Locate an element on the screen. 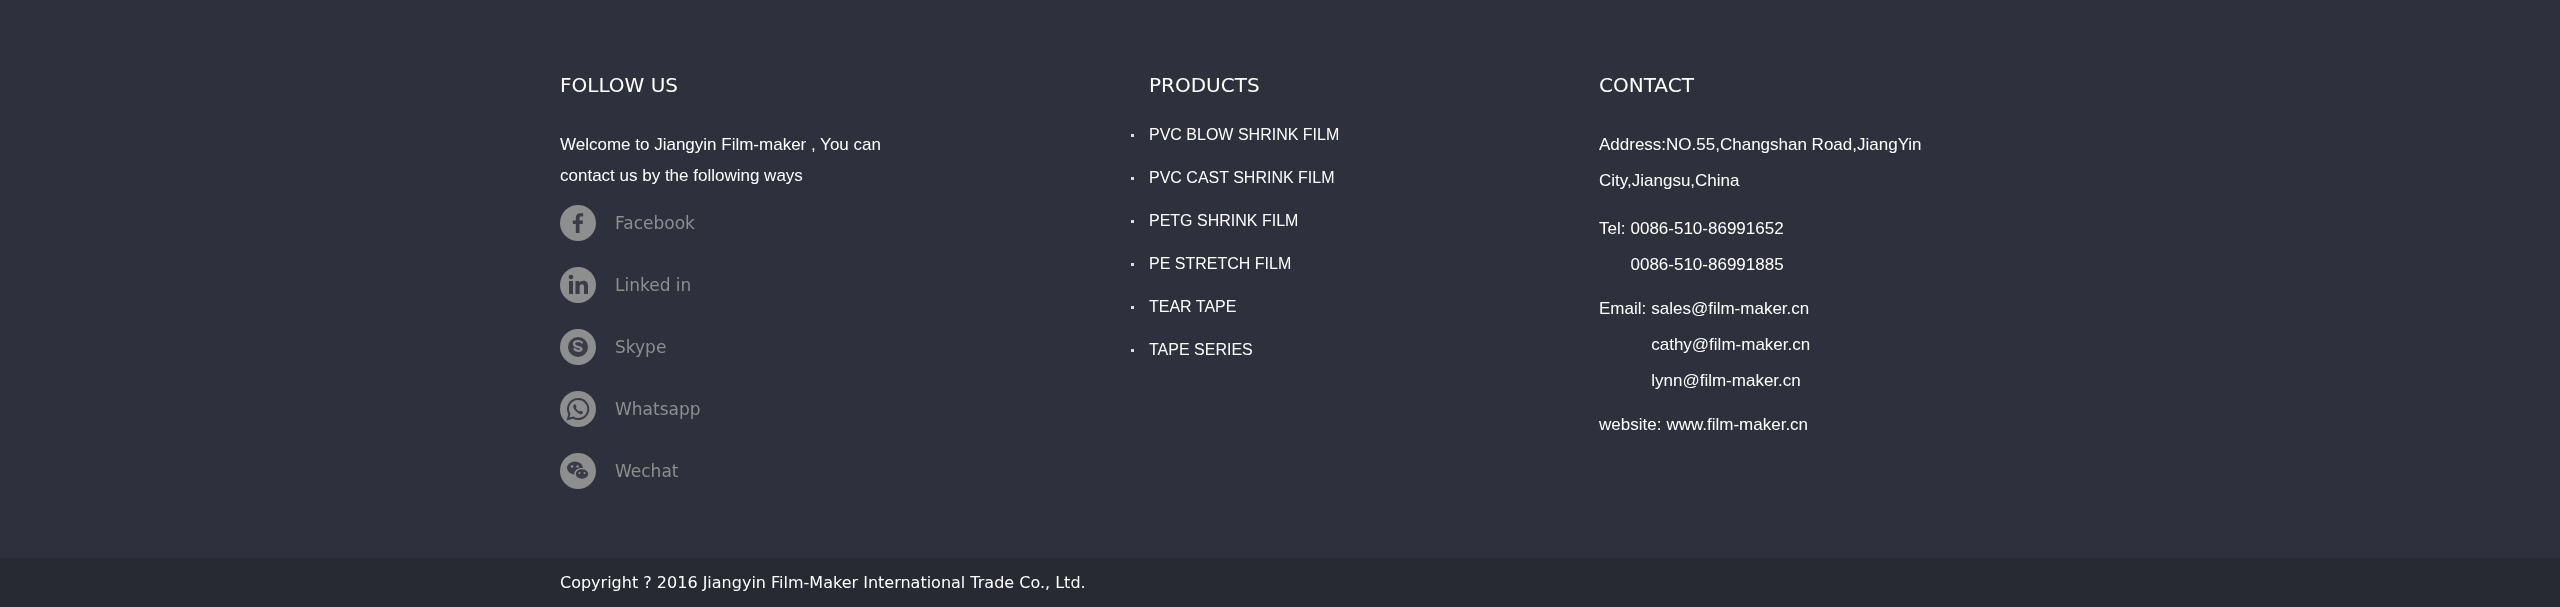 This screenshot has height=607, width=2560. product-link: PVC BLOW SHRINK FILM is located at coordinates (1244, 135).